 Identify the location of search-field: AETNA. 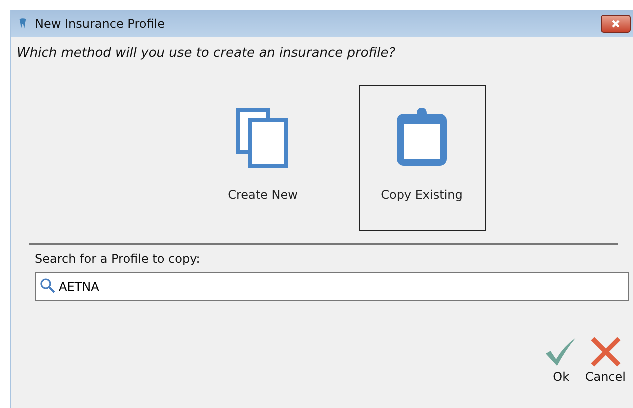
(332, 286).